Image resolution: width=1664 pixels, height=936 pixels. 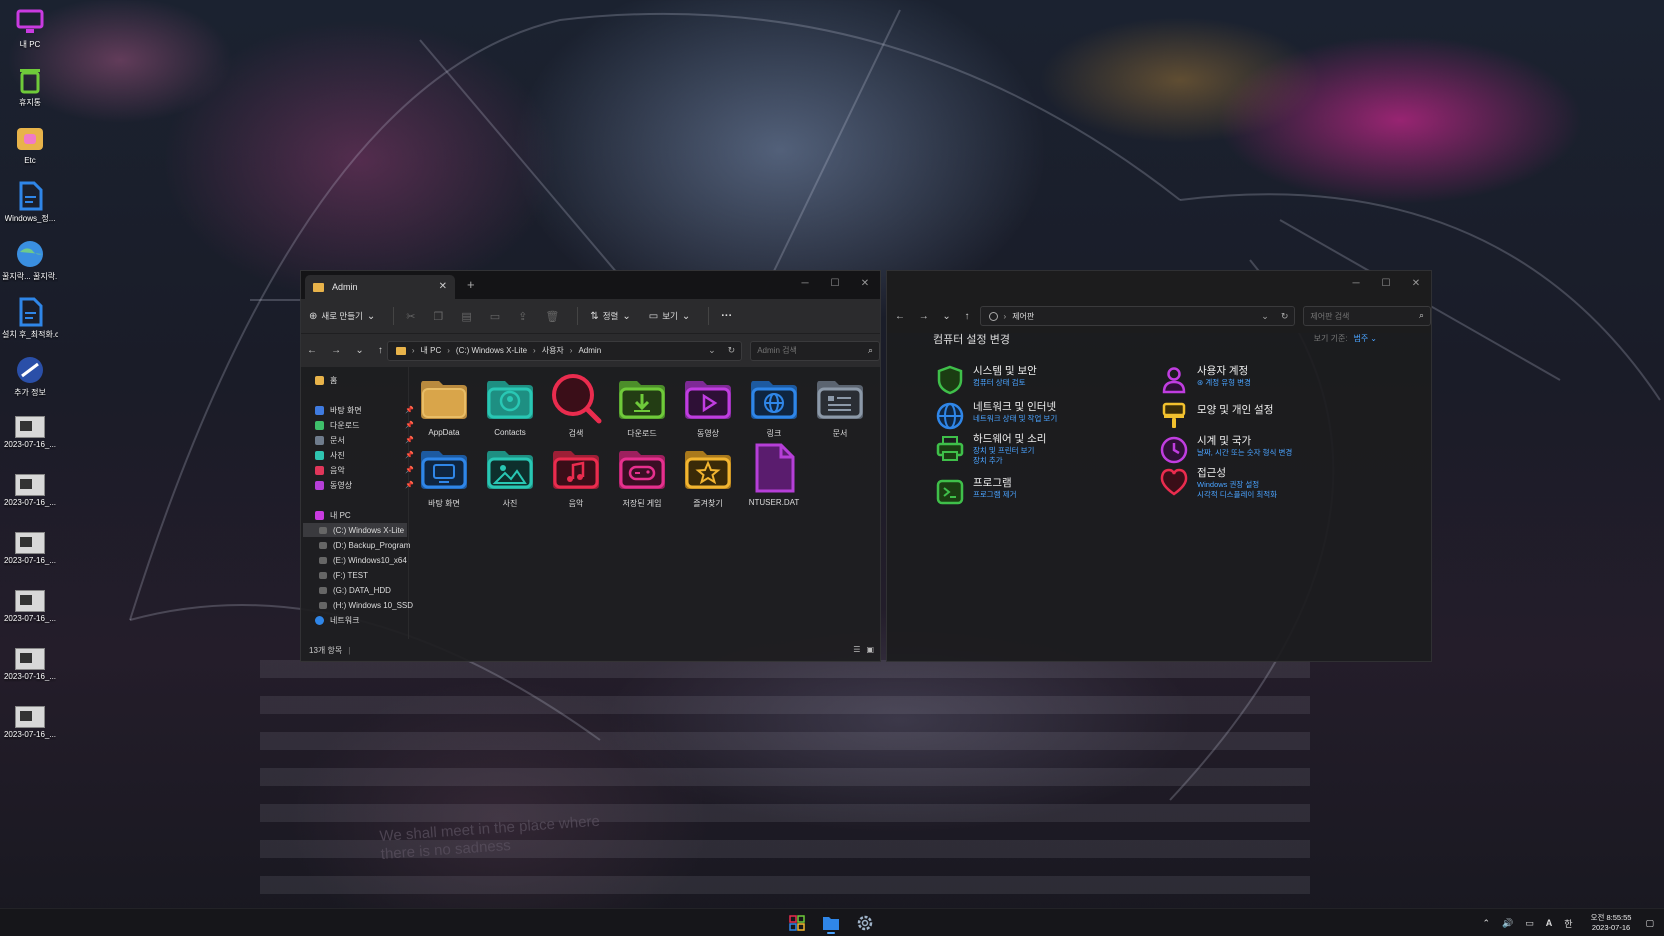 What do you see at coordinates (774, 407) in the screenshot?
I see `file-item-links: 링크` at bounding box center [774, 407].